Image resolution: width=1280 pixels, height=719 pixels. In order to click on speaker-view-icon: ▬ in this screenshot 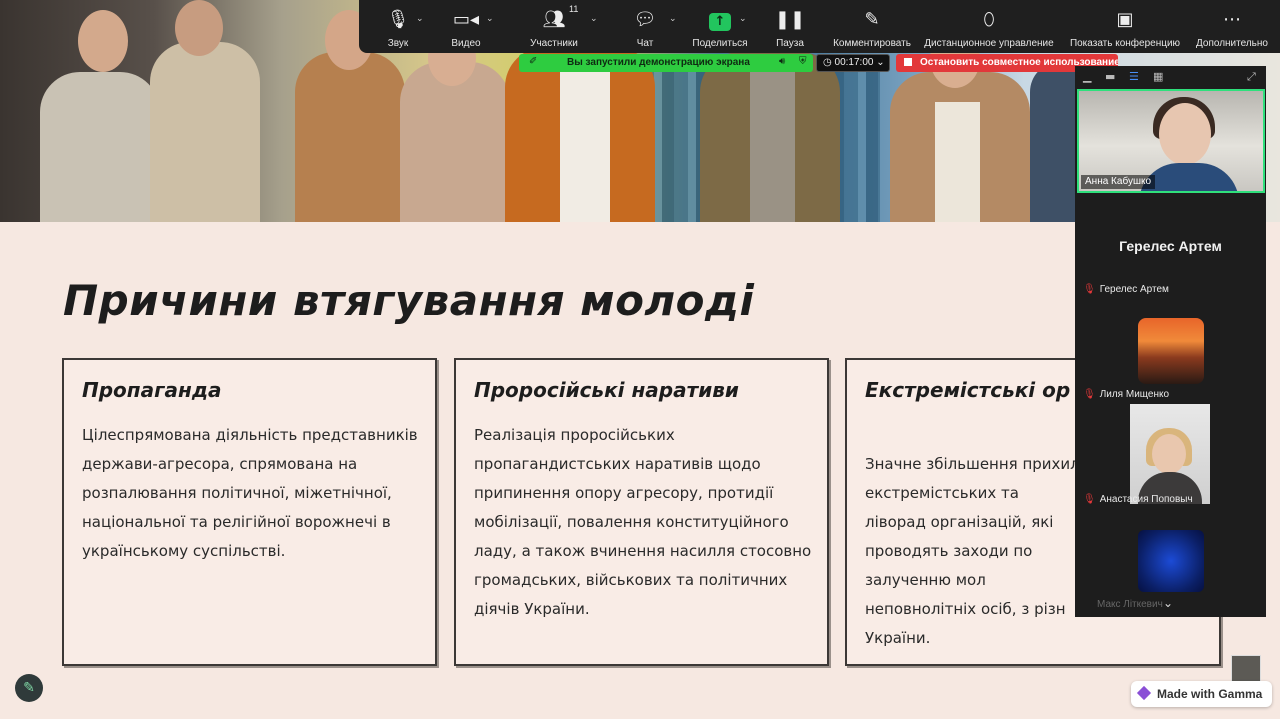, I will do `click(1110, 76)`.